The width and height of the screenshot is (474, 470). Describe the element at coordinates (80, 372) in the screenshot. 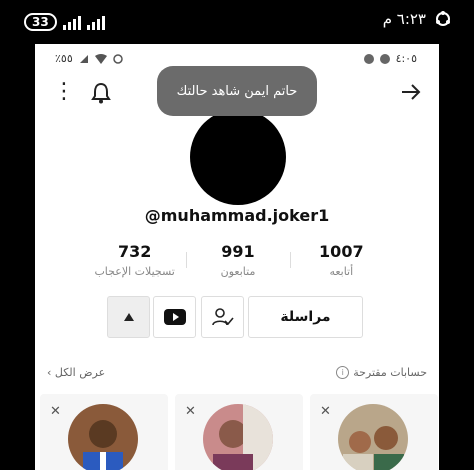

I see `view-all-label: عرض الكل` at that location.